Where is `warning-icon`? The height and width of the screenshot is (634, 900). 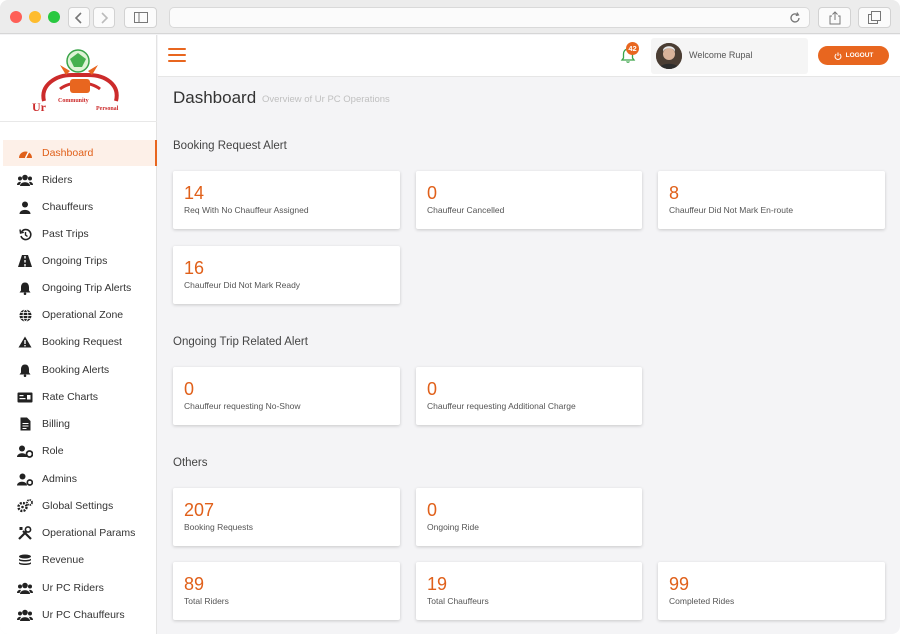
warning-icon is located at coordinates (25, 342).